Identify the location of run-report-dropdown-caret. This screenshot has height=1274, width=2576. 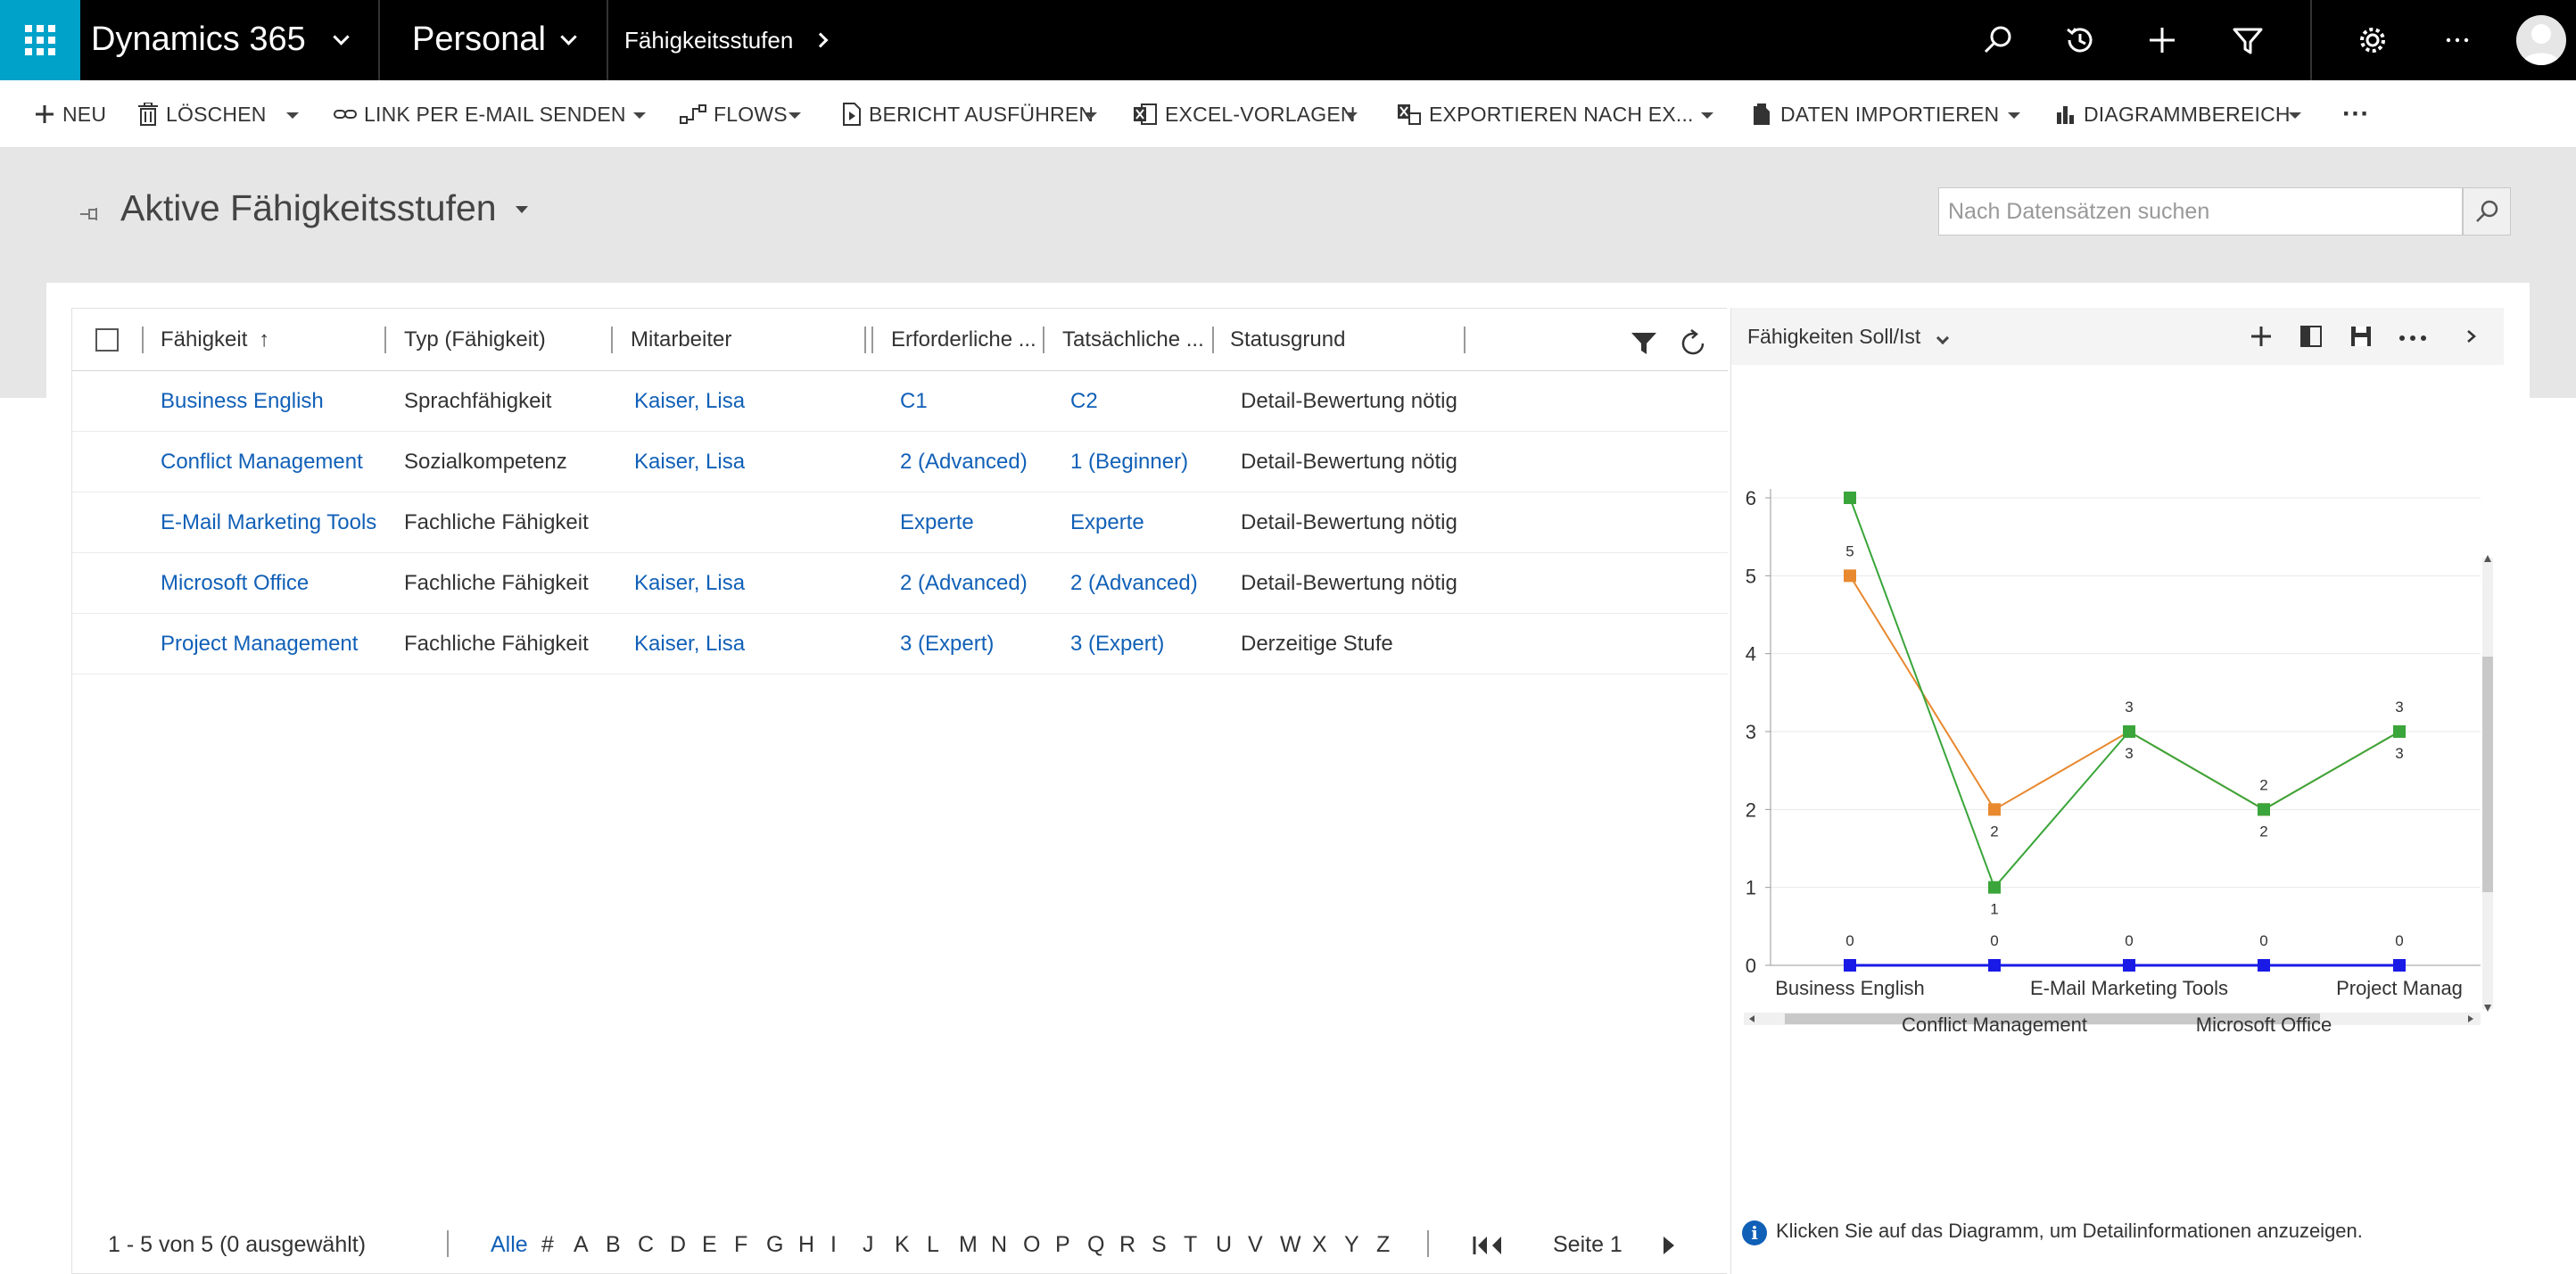
(1091, 115).